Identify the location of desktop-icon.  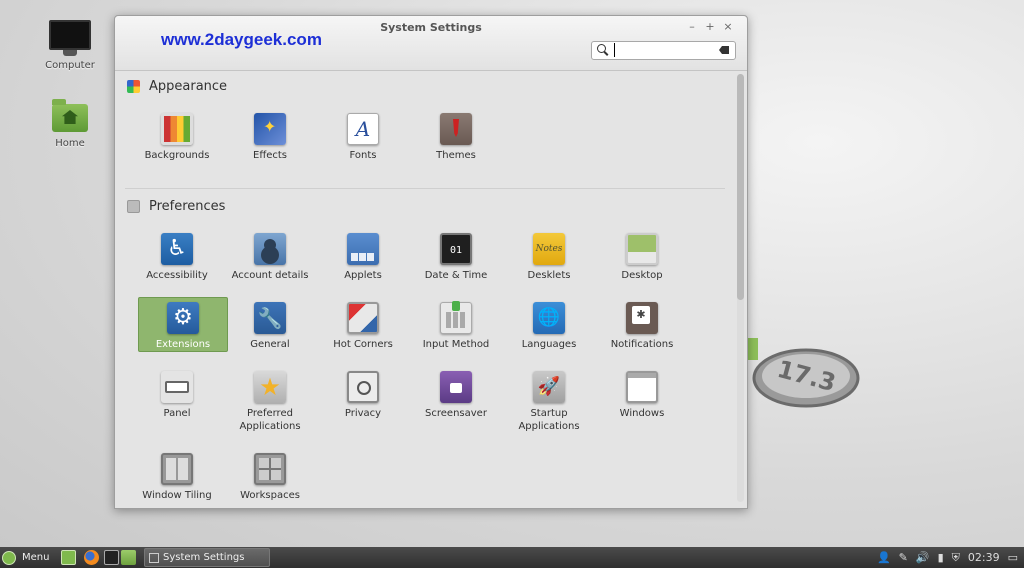
(642, 249).